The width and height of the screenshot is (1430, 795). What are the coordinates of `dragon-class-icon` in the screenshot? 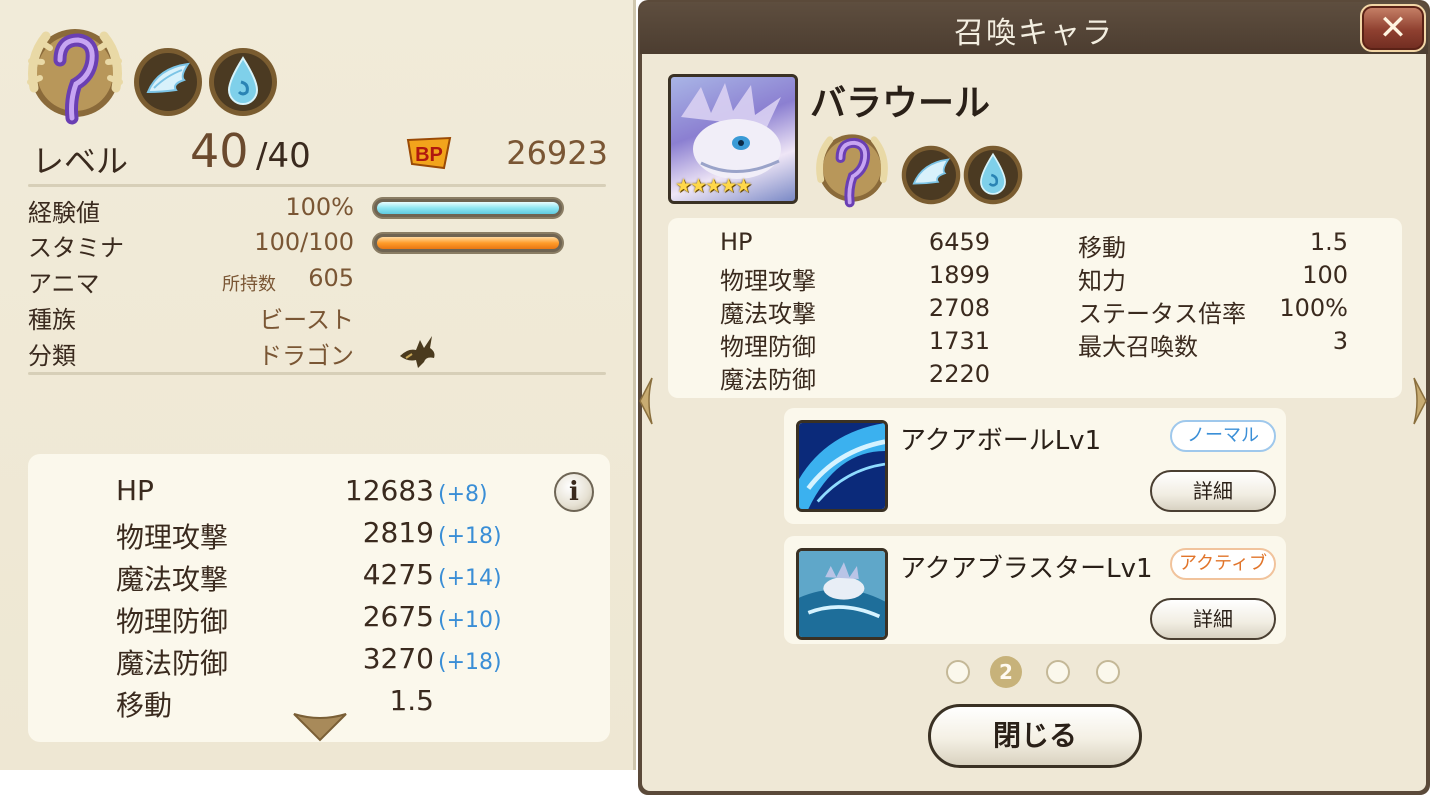 It's located at (417, 352).